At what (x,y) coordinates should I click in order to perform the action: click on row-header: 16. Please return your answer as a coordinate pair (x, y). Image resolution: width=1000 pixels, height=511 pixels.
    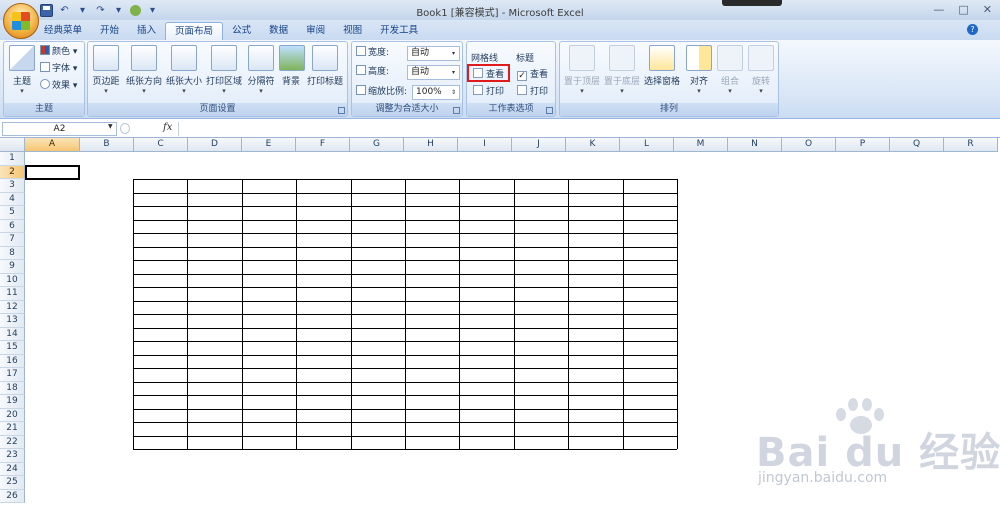
    Looking at the image, I should click on (12, 361).